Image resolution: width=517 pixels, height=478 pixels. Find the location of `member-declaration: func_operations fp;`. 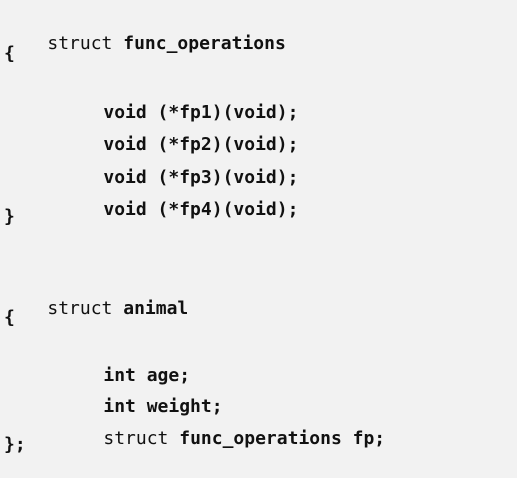

member-declaration: func_operations fp; is located at coordinates (282, 438).